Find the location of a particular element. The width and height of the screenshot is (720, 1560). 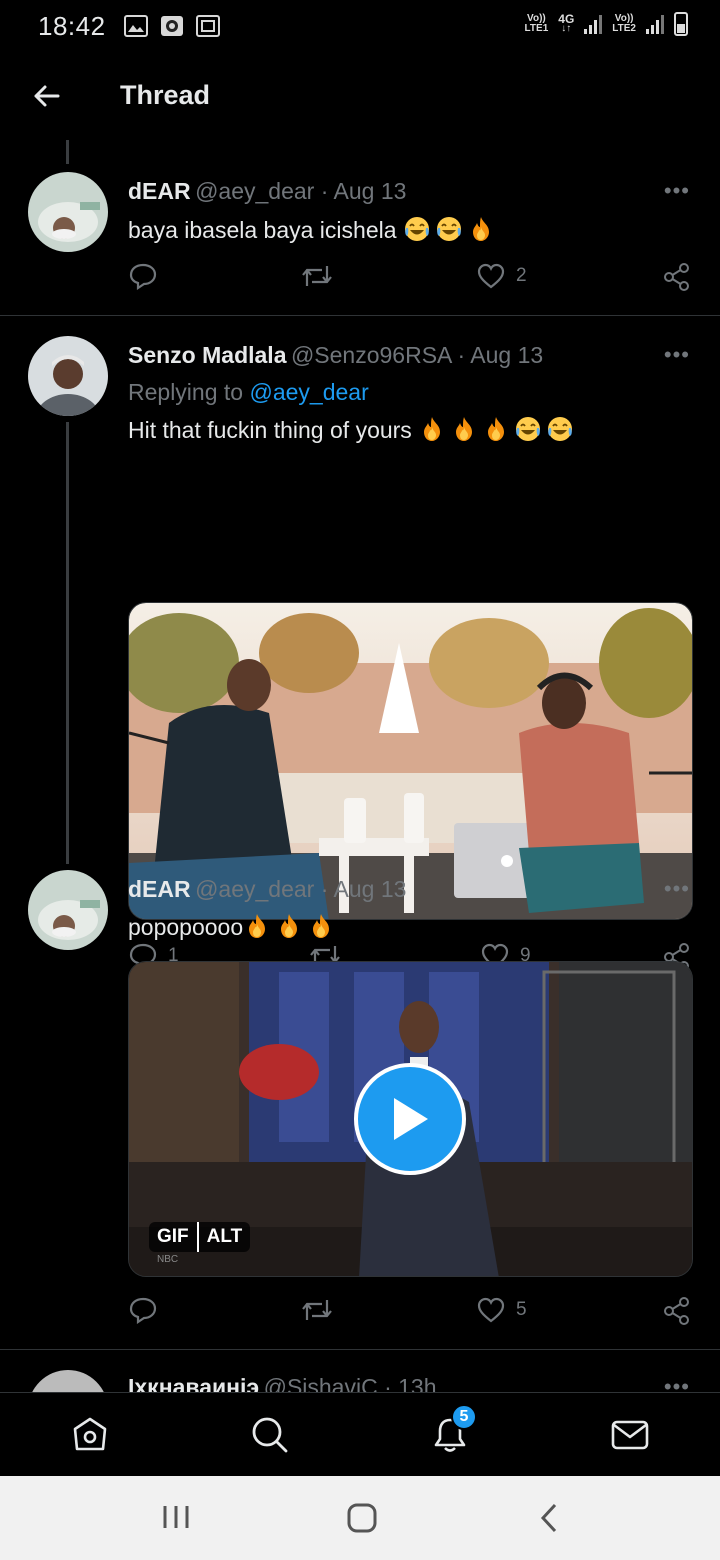

tweet-text: Hit that fuckin thing of yours is located at coordinates (270, 430).